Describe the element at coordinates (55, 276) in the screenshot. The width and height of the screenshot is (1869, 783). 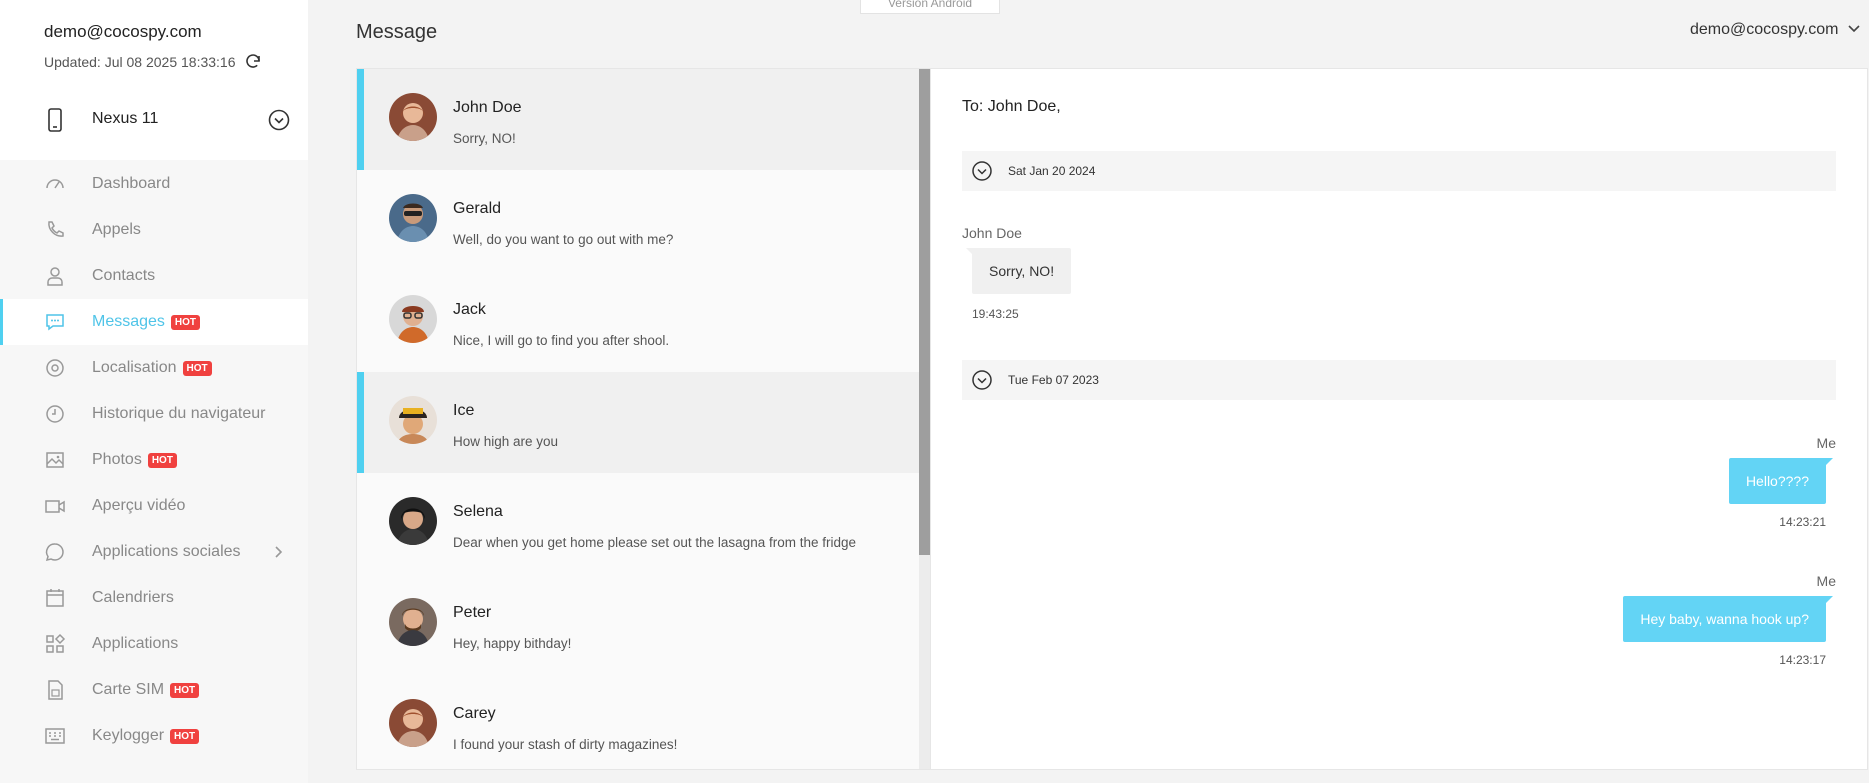
I see `user-icon` at that location.